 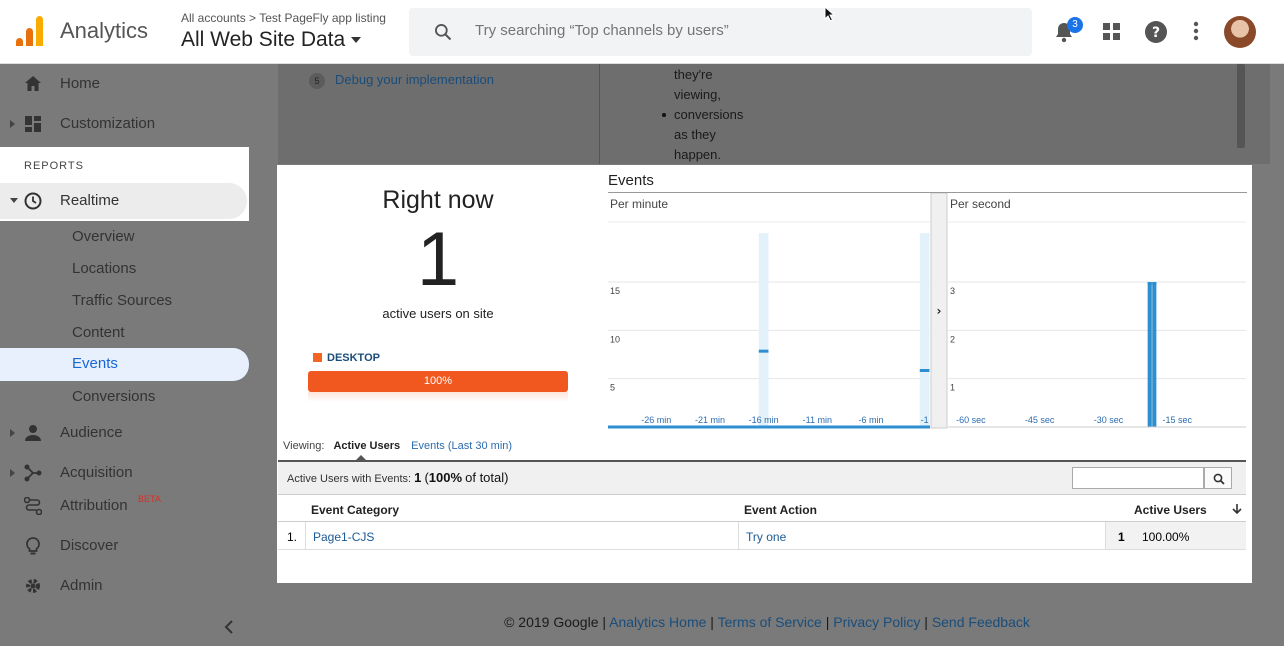 What do you see at coordinates (414, 79) in the screenshot?
I see `debug-link: Debug your implementation` at bounding box center [414, 79].